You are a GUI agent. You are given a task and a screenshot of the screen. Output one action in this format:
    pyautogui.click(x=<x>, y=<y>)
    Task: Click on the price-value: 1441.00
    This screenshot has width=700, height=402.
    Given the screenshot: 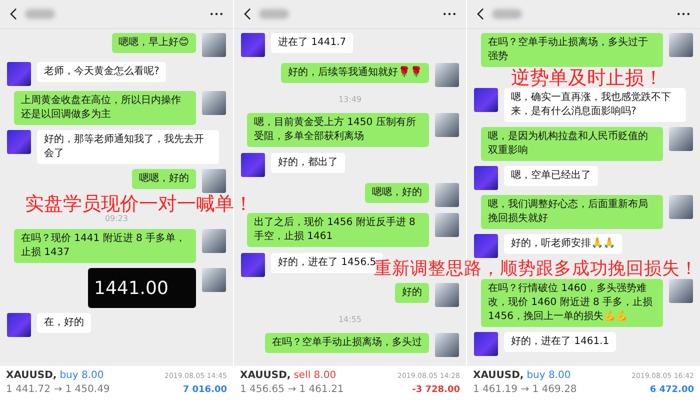 What is the action you would take?
    pyautogui.click(x=131, y=288)
    